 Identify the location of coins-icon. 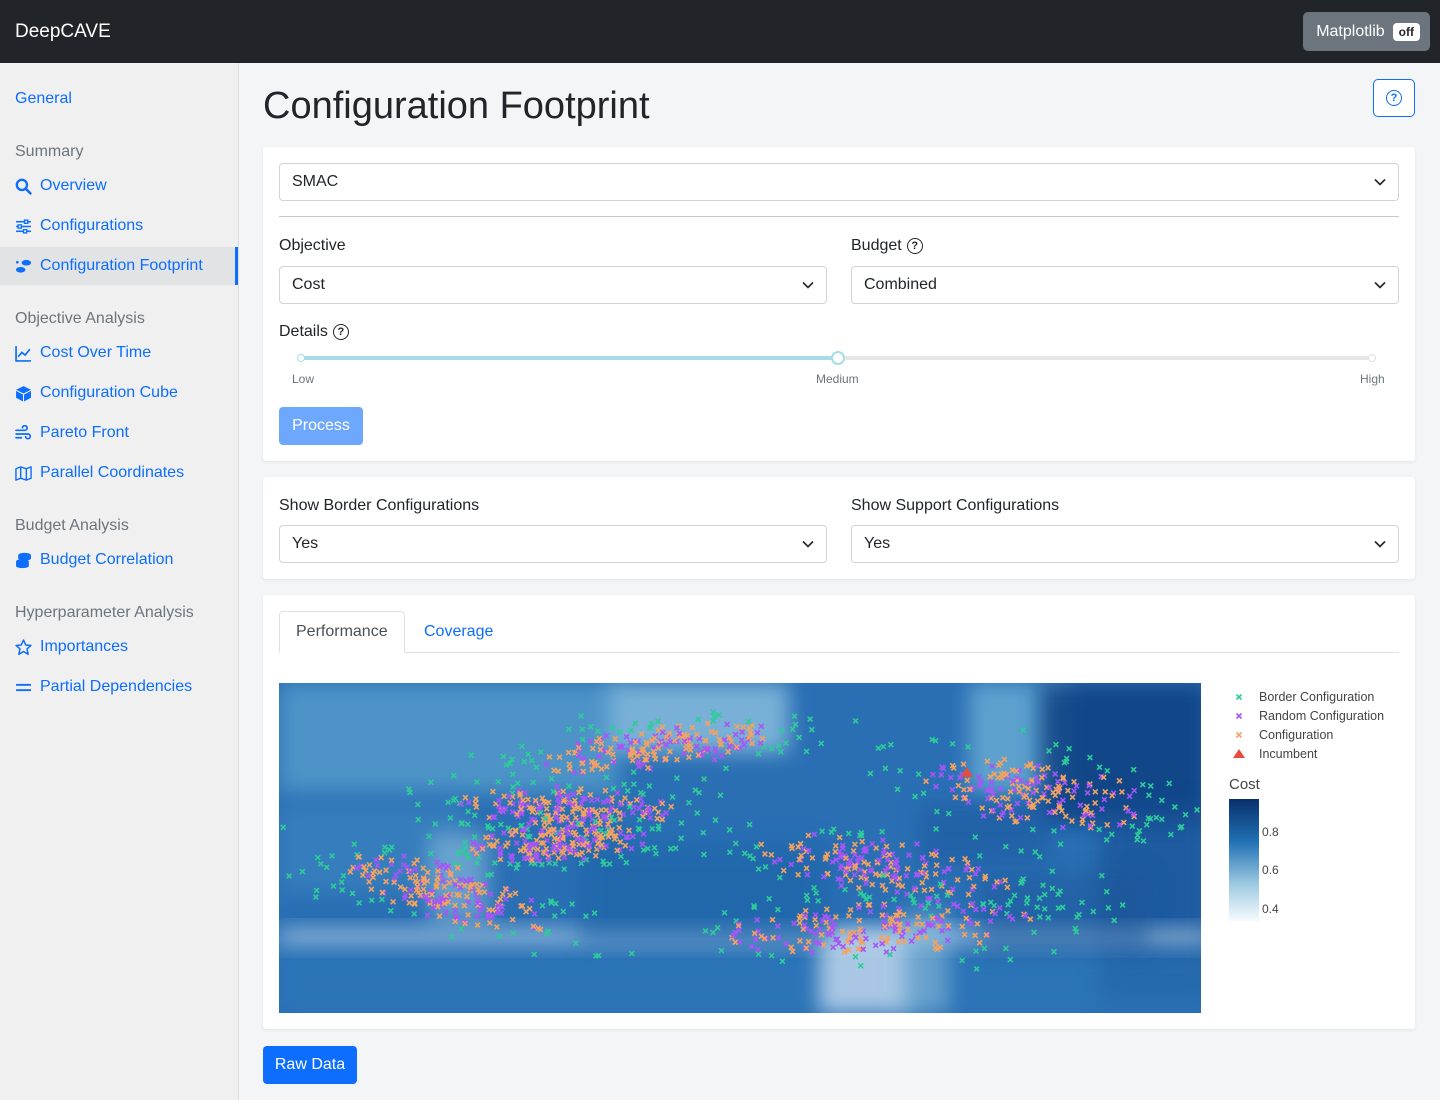
(23, 560).